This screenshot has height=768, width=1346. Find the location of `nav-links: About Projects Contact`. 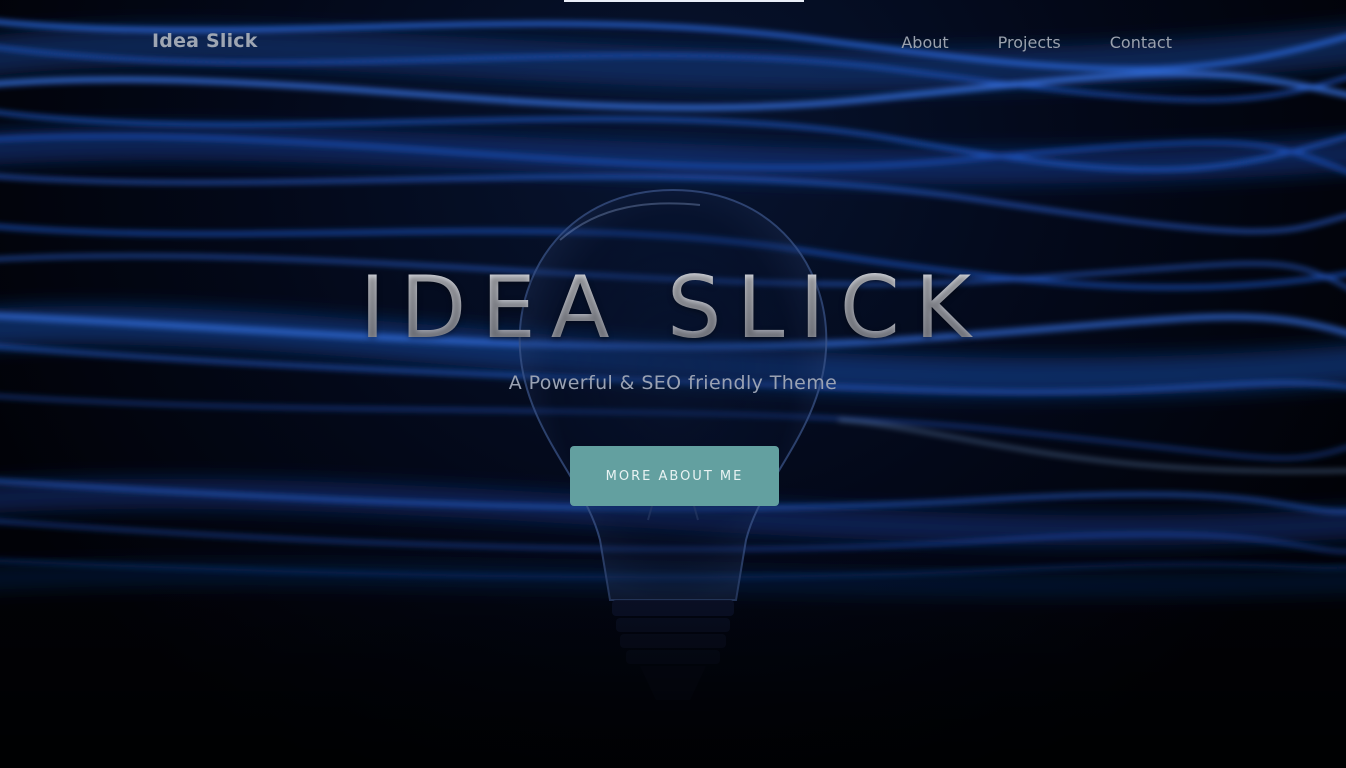

nav-links: About Projects Contact is located at coordinates (1036, 42).